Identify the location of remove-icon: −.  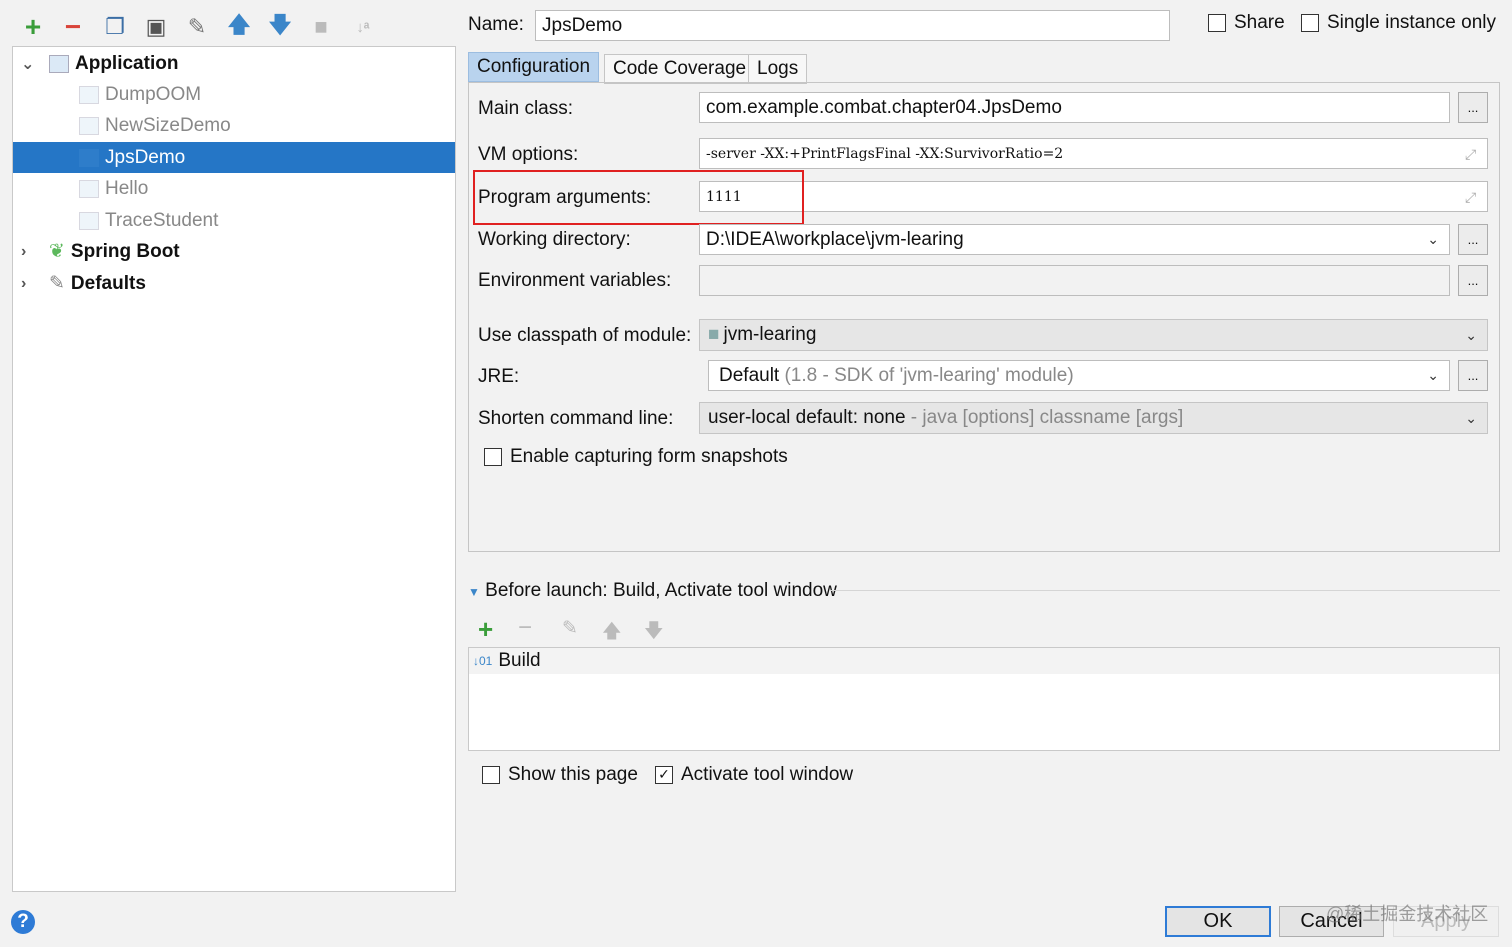
(73, 26).